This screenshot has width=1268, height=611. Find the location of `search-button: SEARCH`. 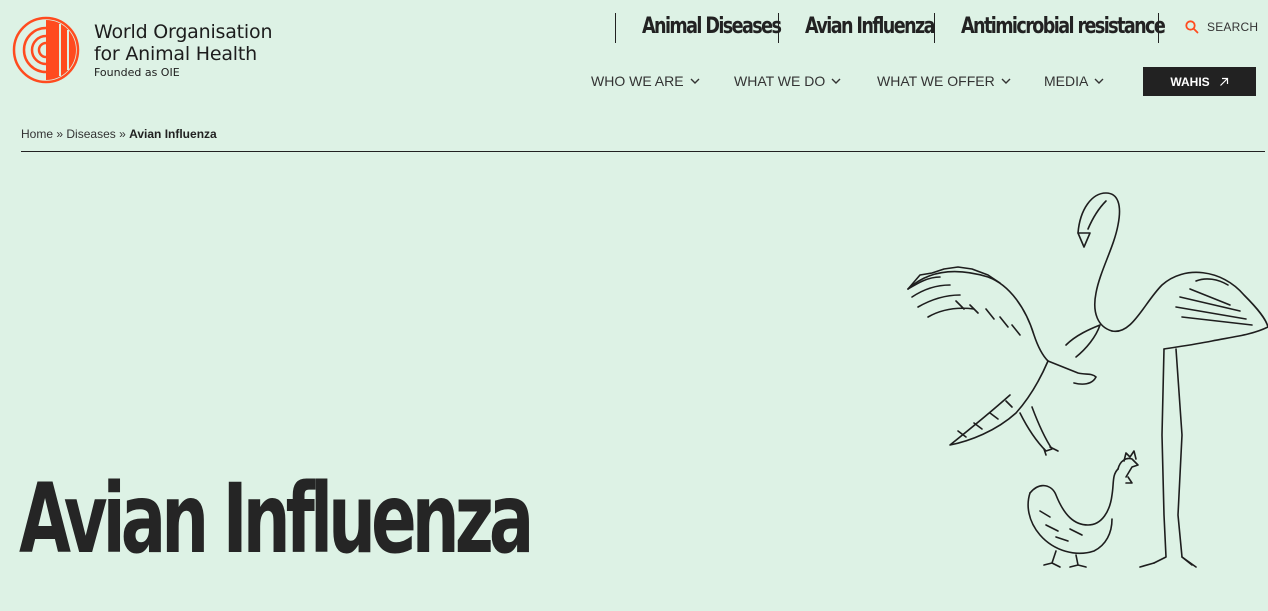

search-button: SEARCH is located at coordinates (1221, 27).